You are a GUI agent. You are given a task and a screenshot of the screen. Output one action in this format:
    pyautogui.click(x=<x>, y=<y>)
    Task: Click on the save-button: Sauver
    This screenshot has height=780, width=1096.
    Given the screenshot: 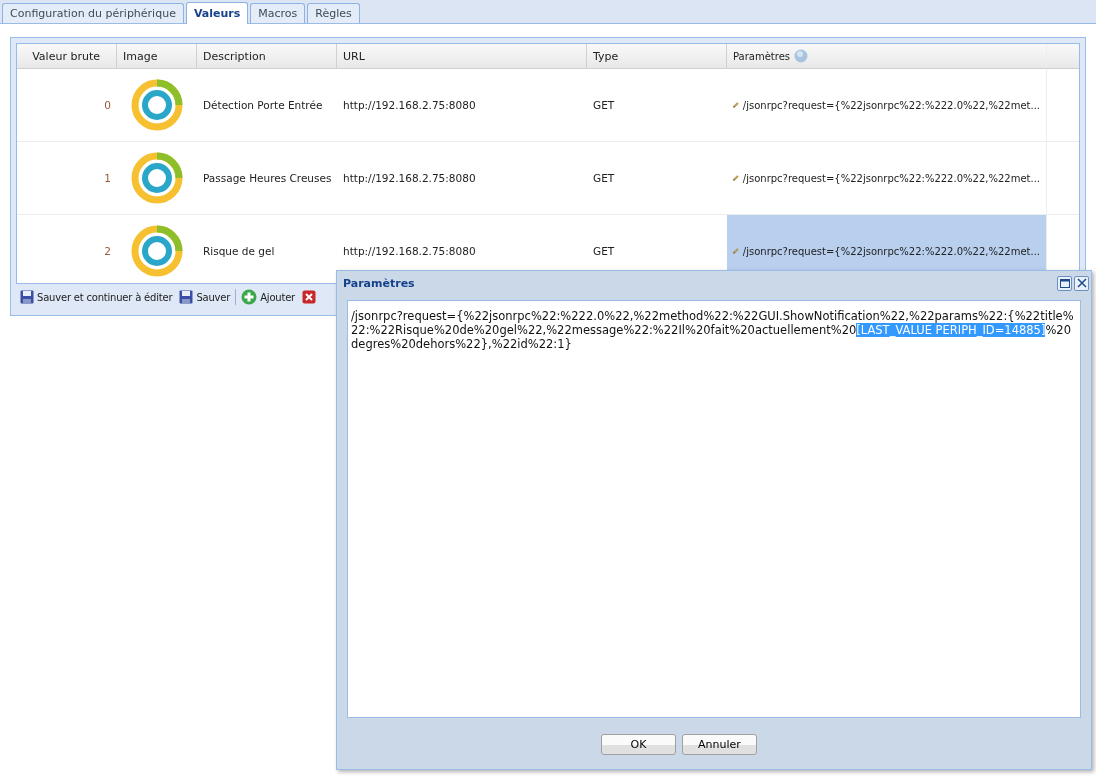 What is the action you would take?
    pyautogui.click(x=205, y=297)
    